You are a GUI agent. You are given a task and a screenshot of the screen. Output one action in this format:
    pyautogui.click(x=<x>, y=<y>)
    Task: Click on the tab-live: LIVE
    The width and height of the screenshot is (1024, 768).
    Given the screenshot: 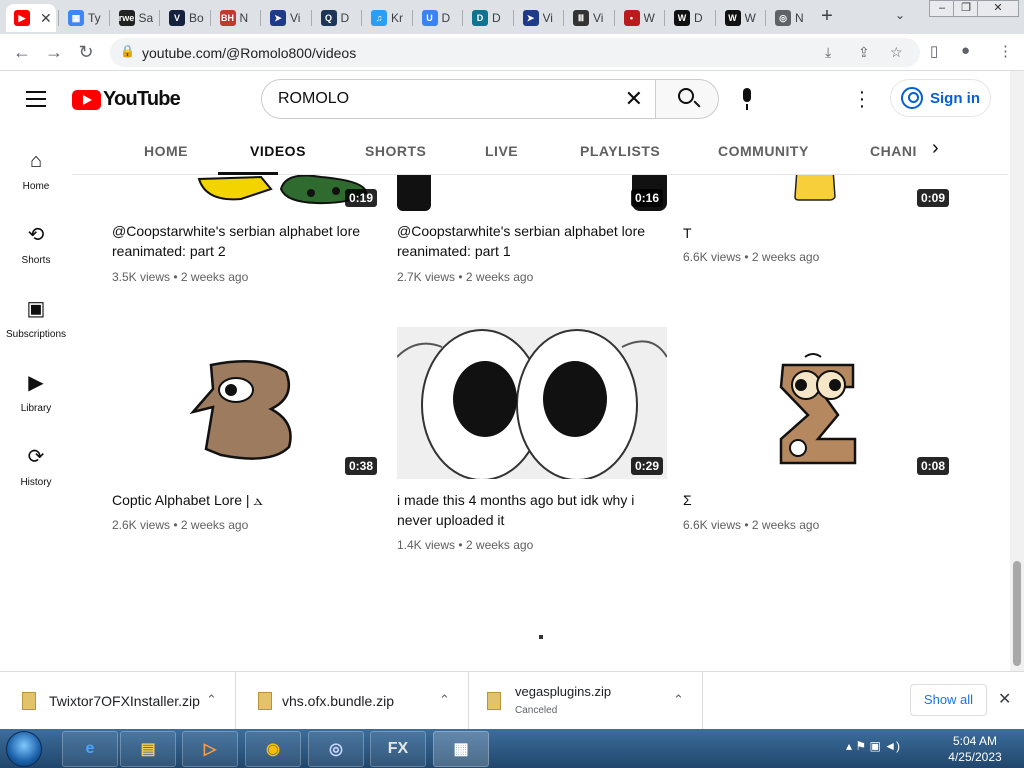 What is the action you would take?
    pyautogui.click(x=501, y=151)
    